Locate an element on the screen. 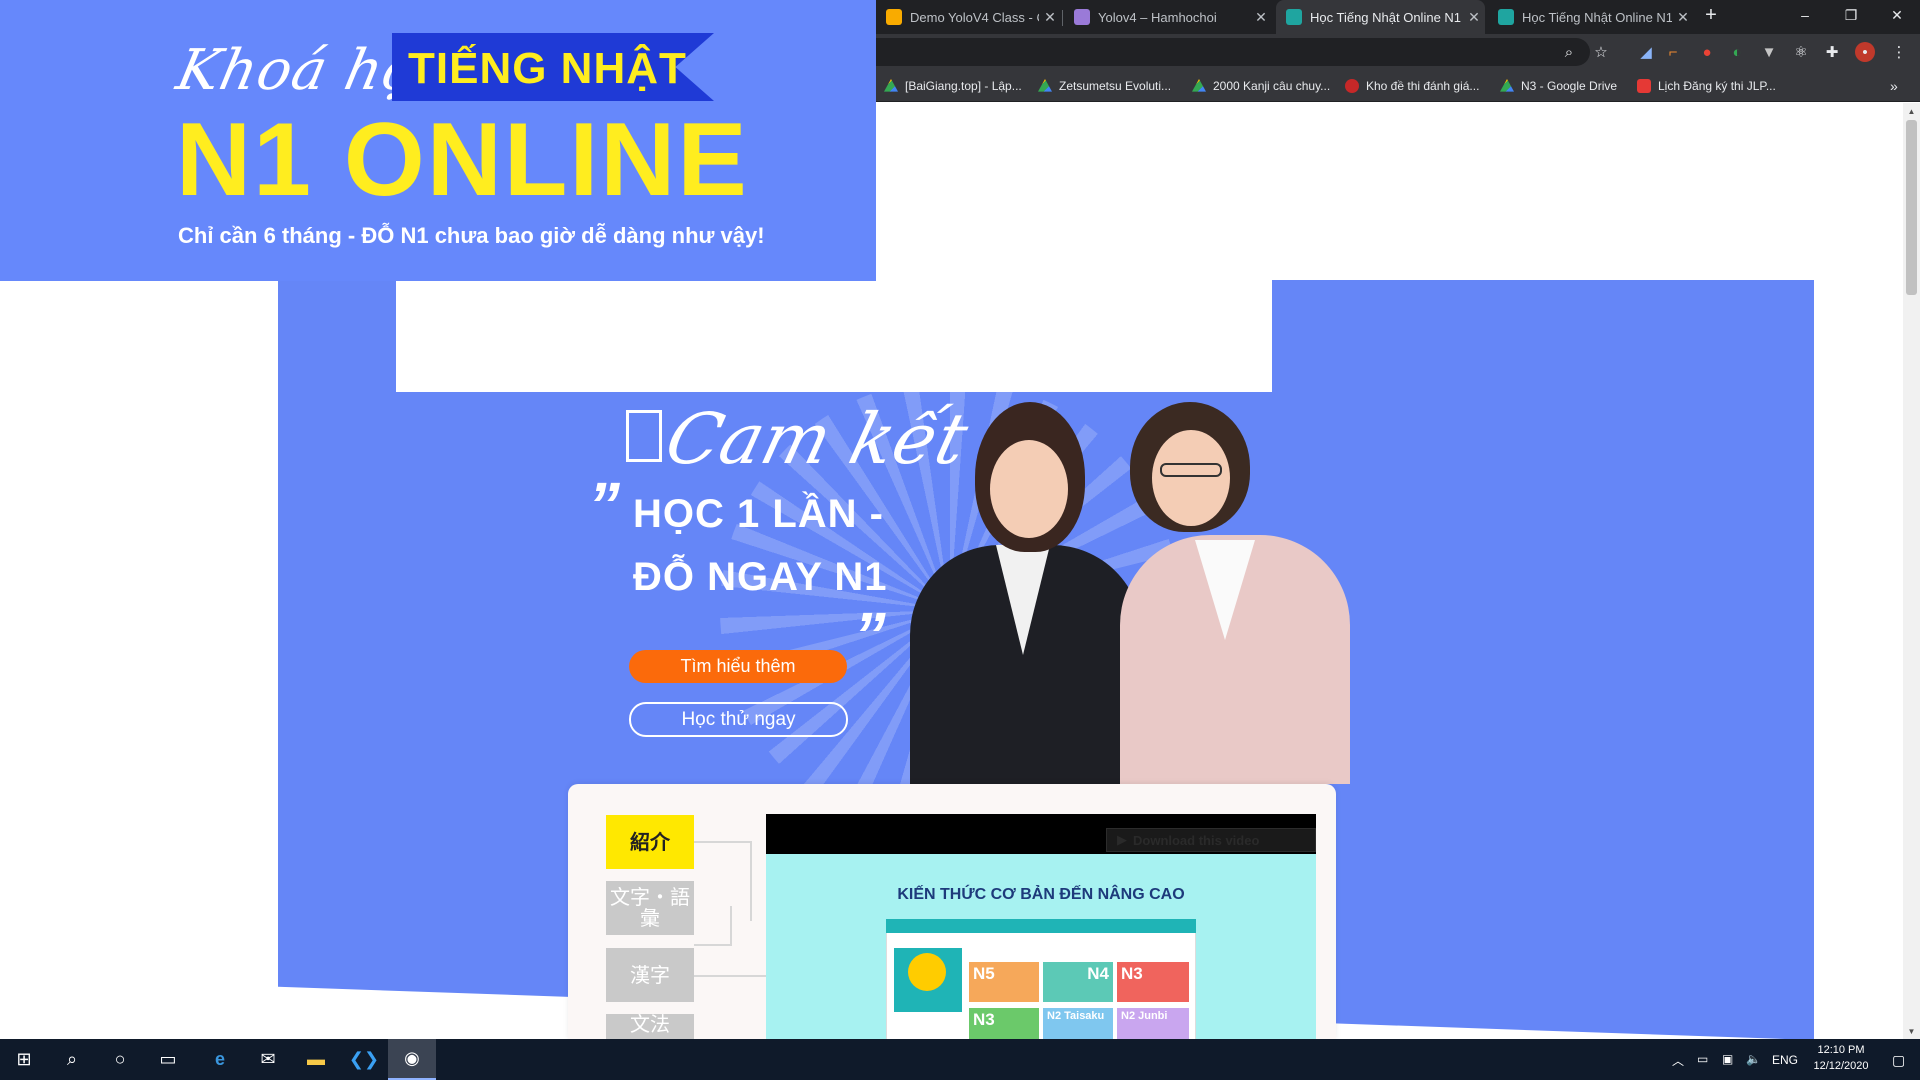 This screenshot has width=1920, height=1080. video-heading: KIẾN THỨC CƠ BẢN ĐẾN NÂNG CAO is located at coordinates (1041, 894).